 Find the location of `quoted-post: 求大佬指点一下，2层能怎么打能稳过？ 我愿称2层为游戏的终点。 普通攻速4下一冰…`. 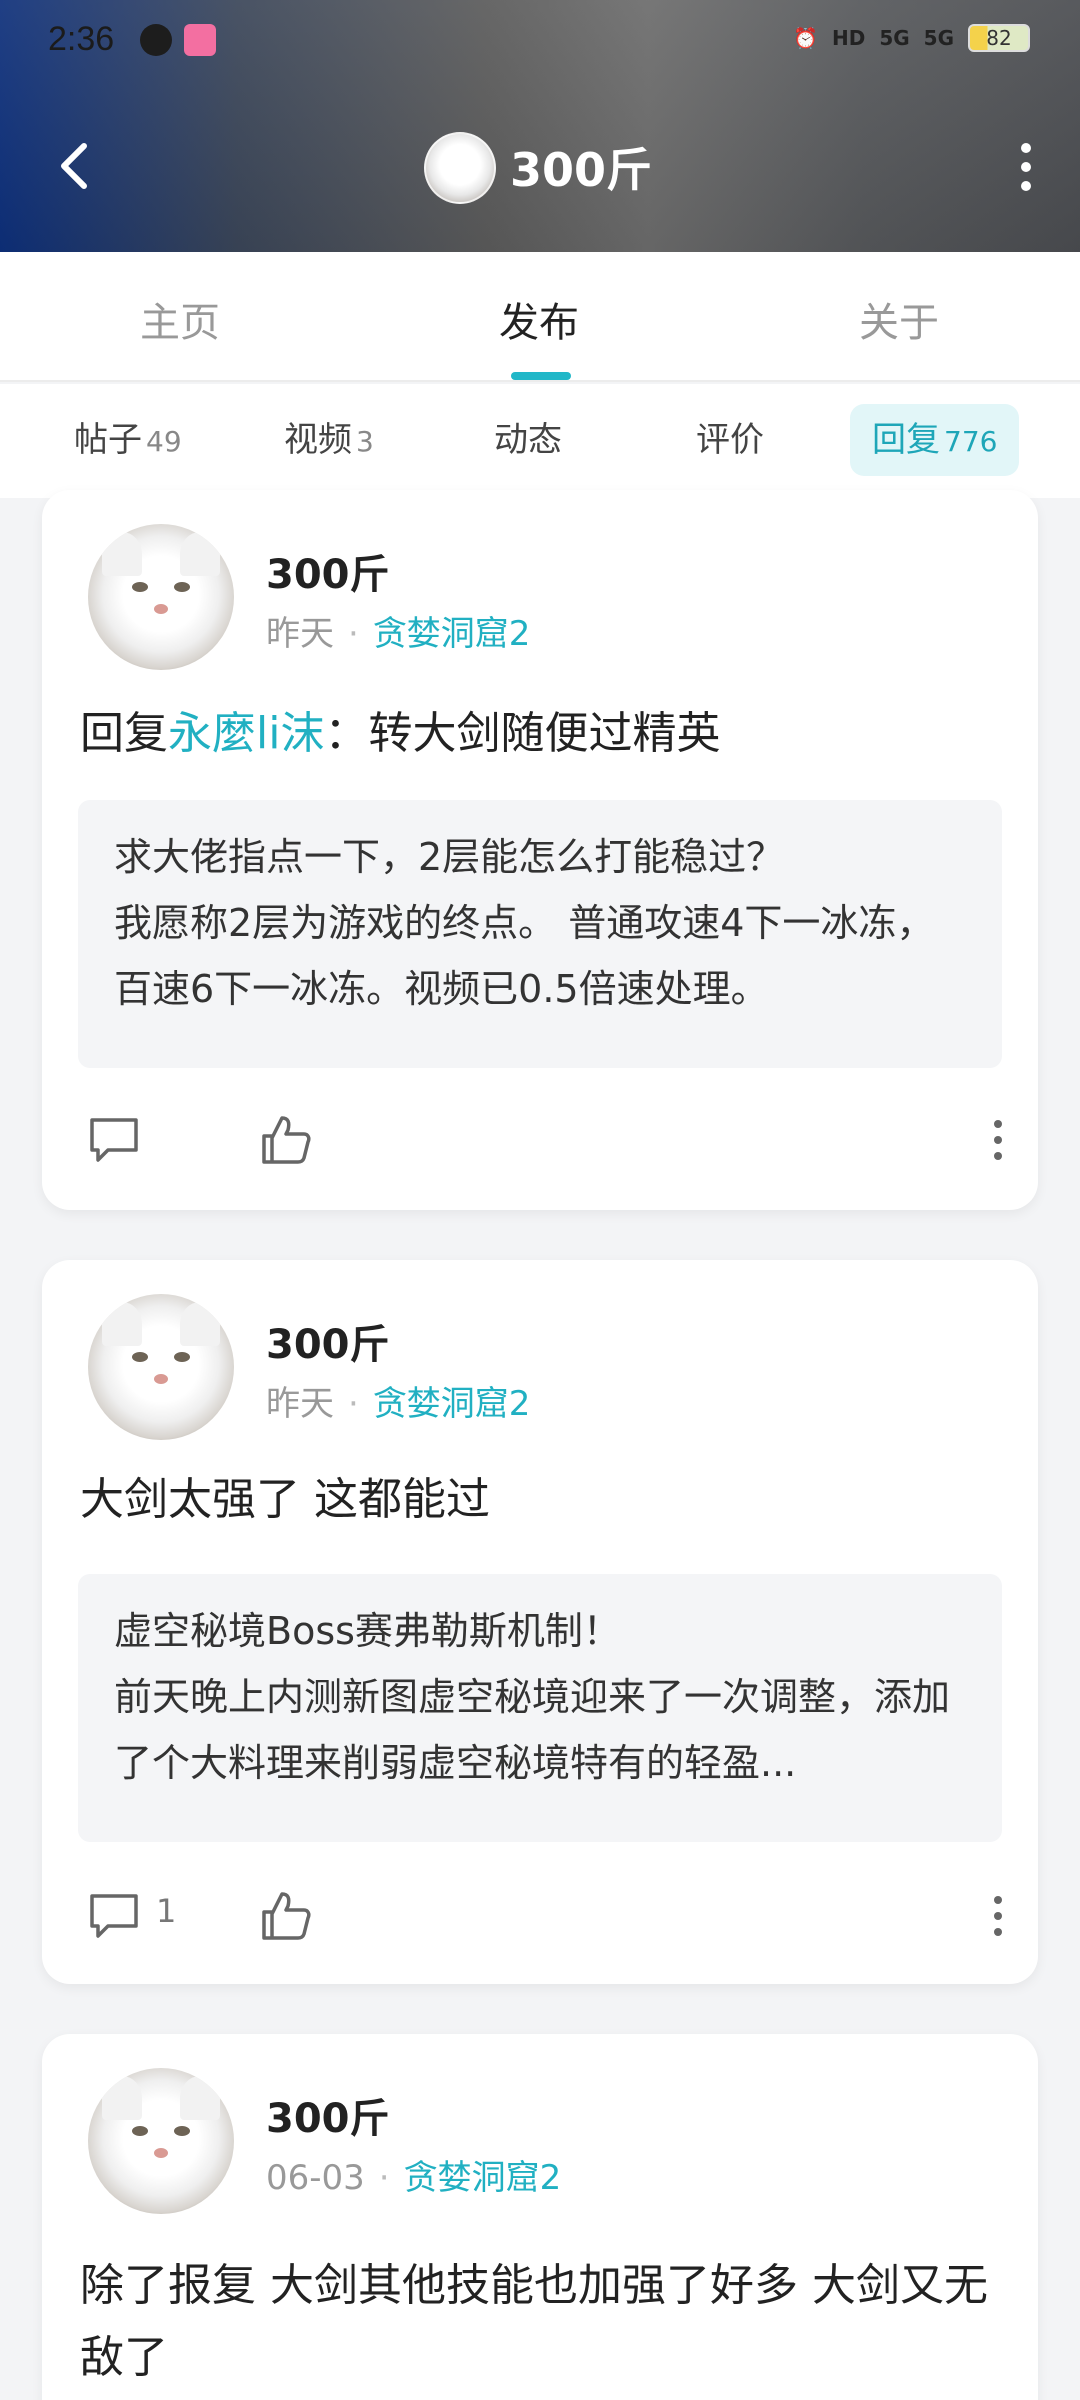

quoted-post: 求大佬指点一下，2层能怎么打能稳过？ 我愿称2层为游戏的终点。 普通攻速4下一冰… is located at coordinates (540, 934).